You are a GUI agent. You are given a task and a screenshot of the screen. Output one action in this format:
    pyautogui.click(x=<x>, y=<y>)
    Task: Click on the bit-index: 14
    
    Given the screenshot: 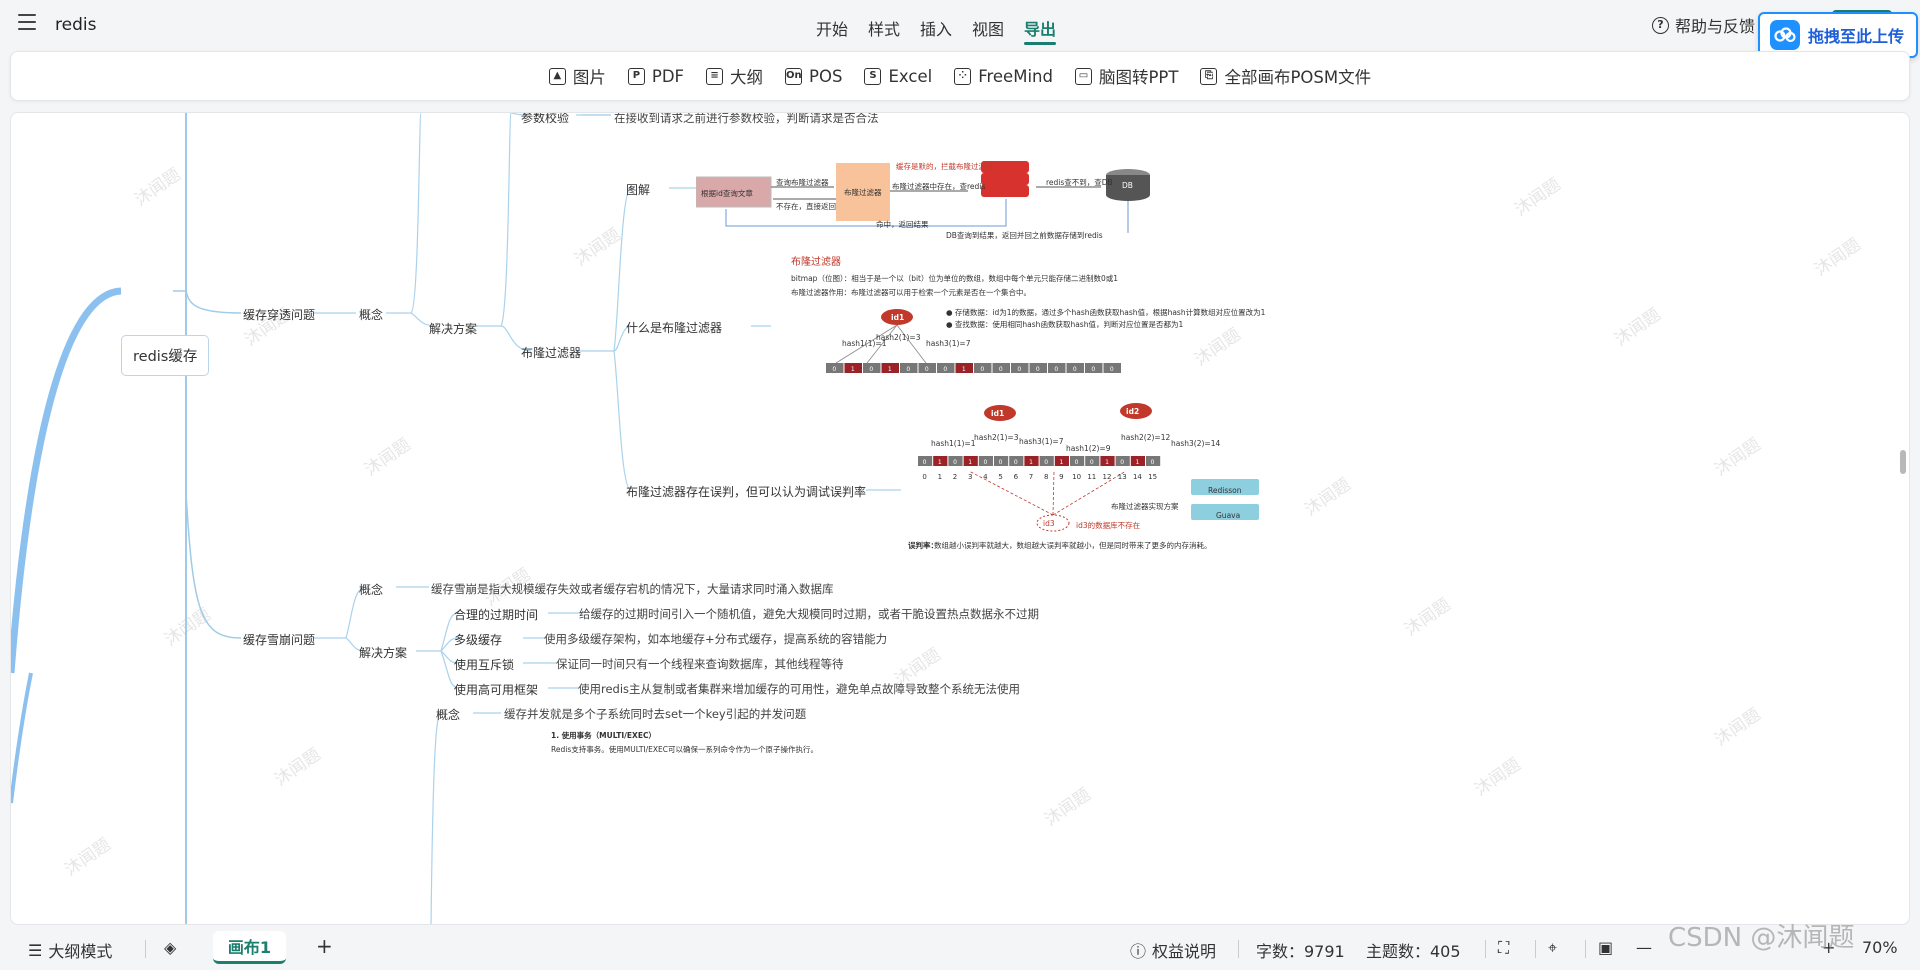 What is the action you would take?
    pyautogui.click(x=1093, y=380)
    